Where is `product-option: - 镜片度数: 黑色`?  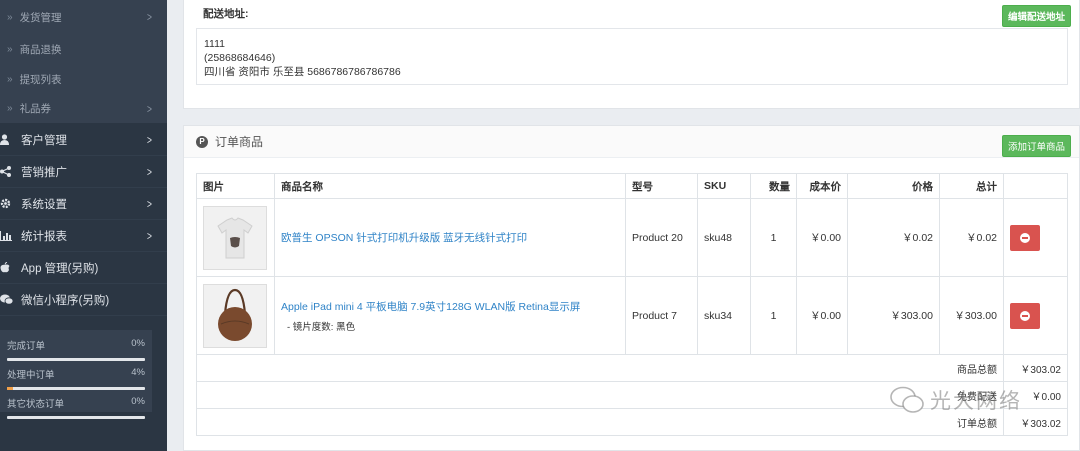
product-option: - 镜片度数: 黑色 is located at coordinates (321, 327).